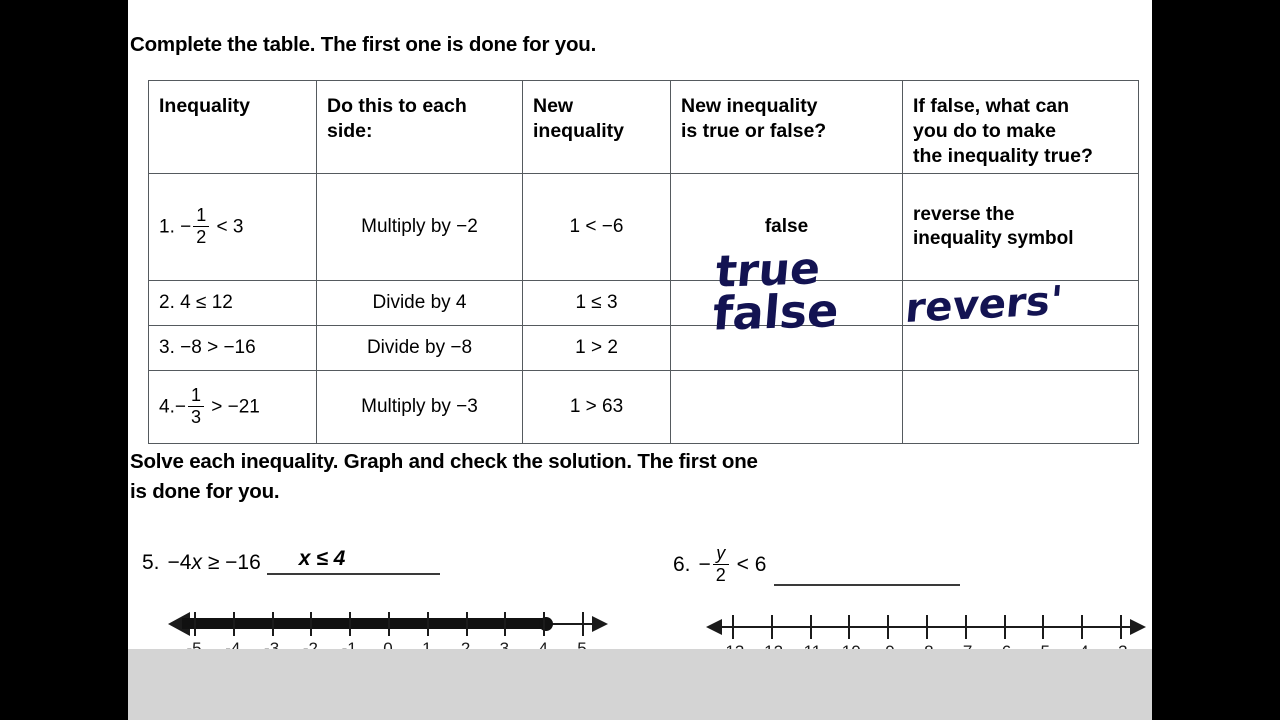 The width and height of the screenshot is (1280, 720). I want to click on column-header-do-this: Do this to each side:, so click(419, 127).